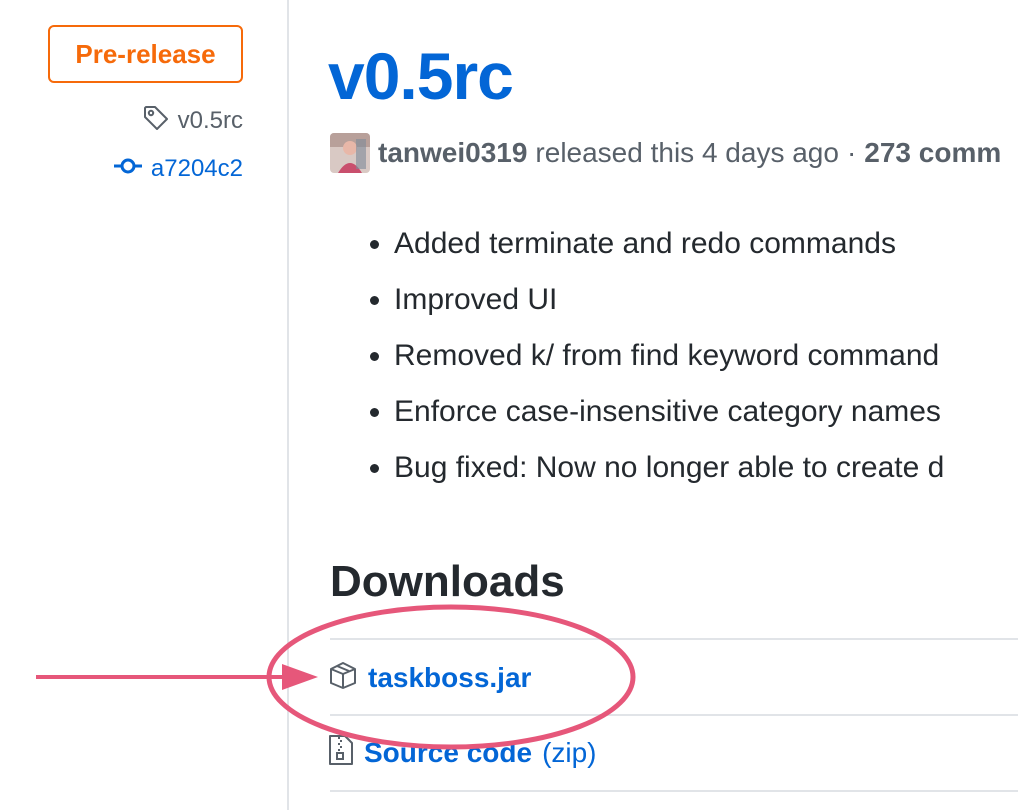 This screenshot has width=1018, height=810. Describe the element at coordinates (669, 356) in the screenshot. I see `list-item: Removed k/ from find keyword command` at that location.